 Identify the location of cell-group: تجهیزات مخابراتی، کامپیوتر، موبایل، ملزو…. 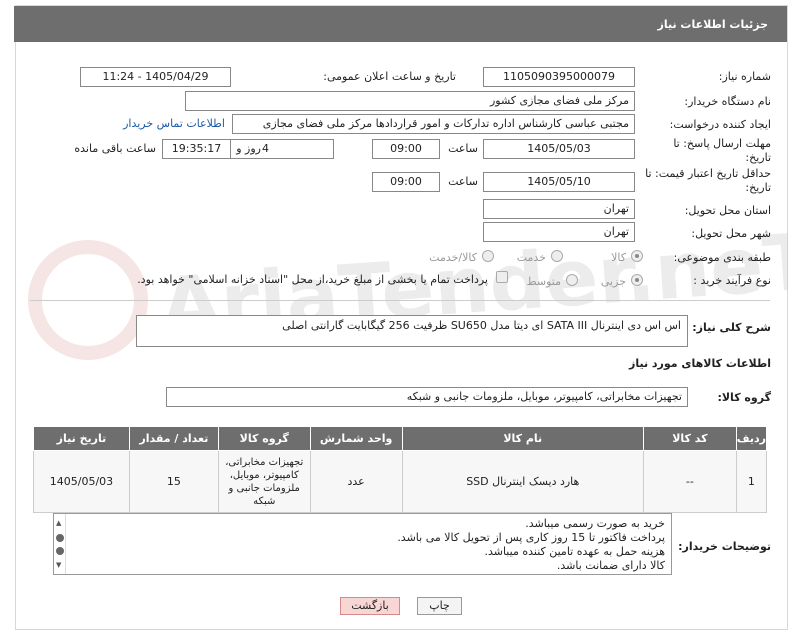
(264, 481).